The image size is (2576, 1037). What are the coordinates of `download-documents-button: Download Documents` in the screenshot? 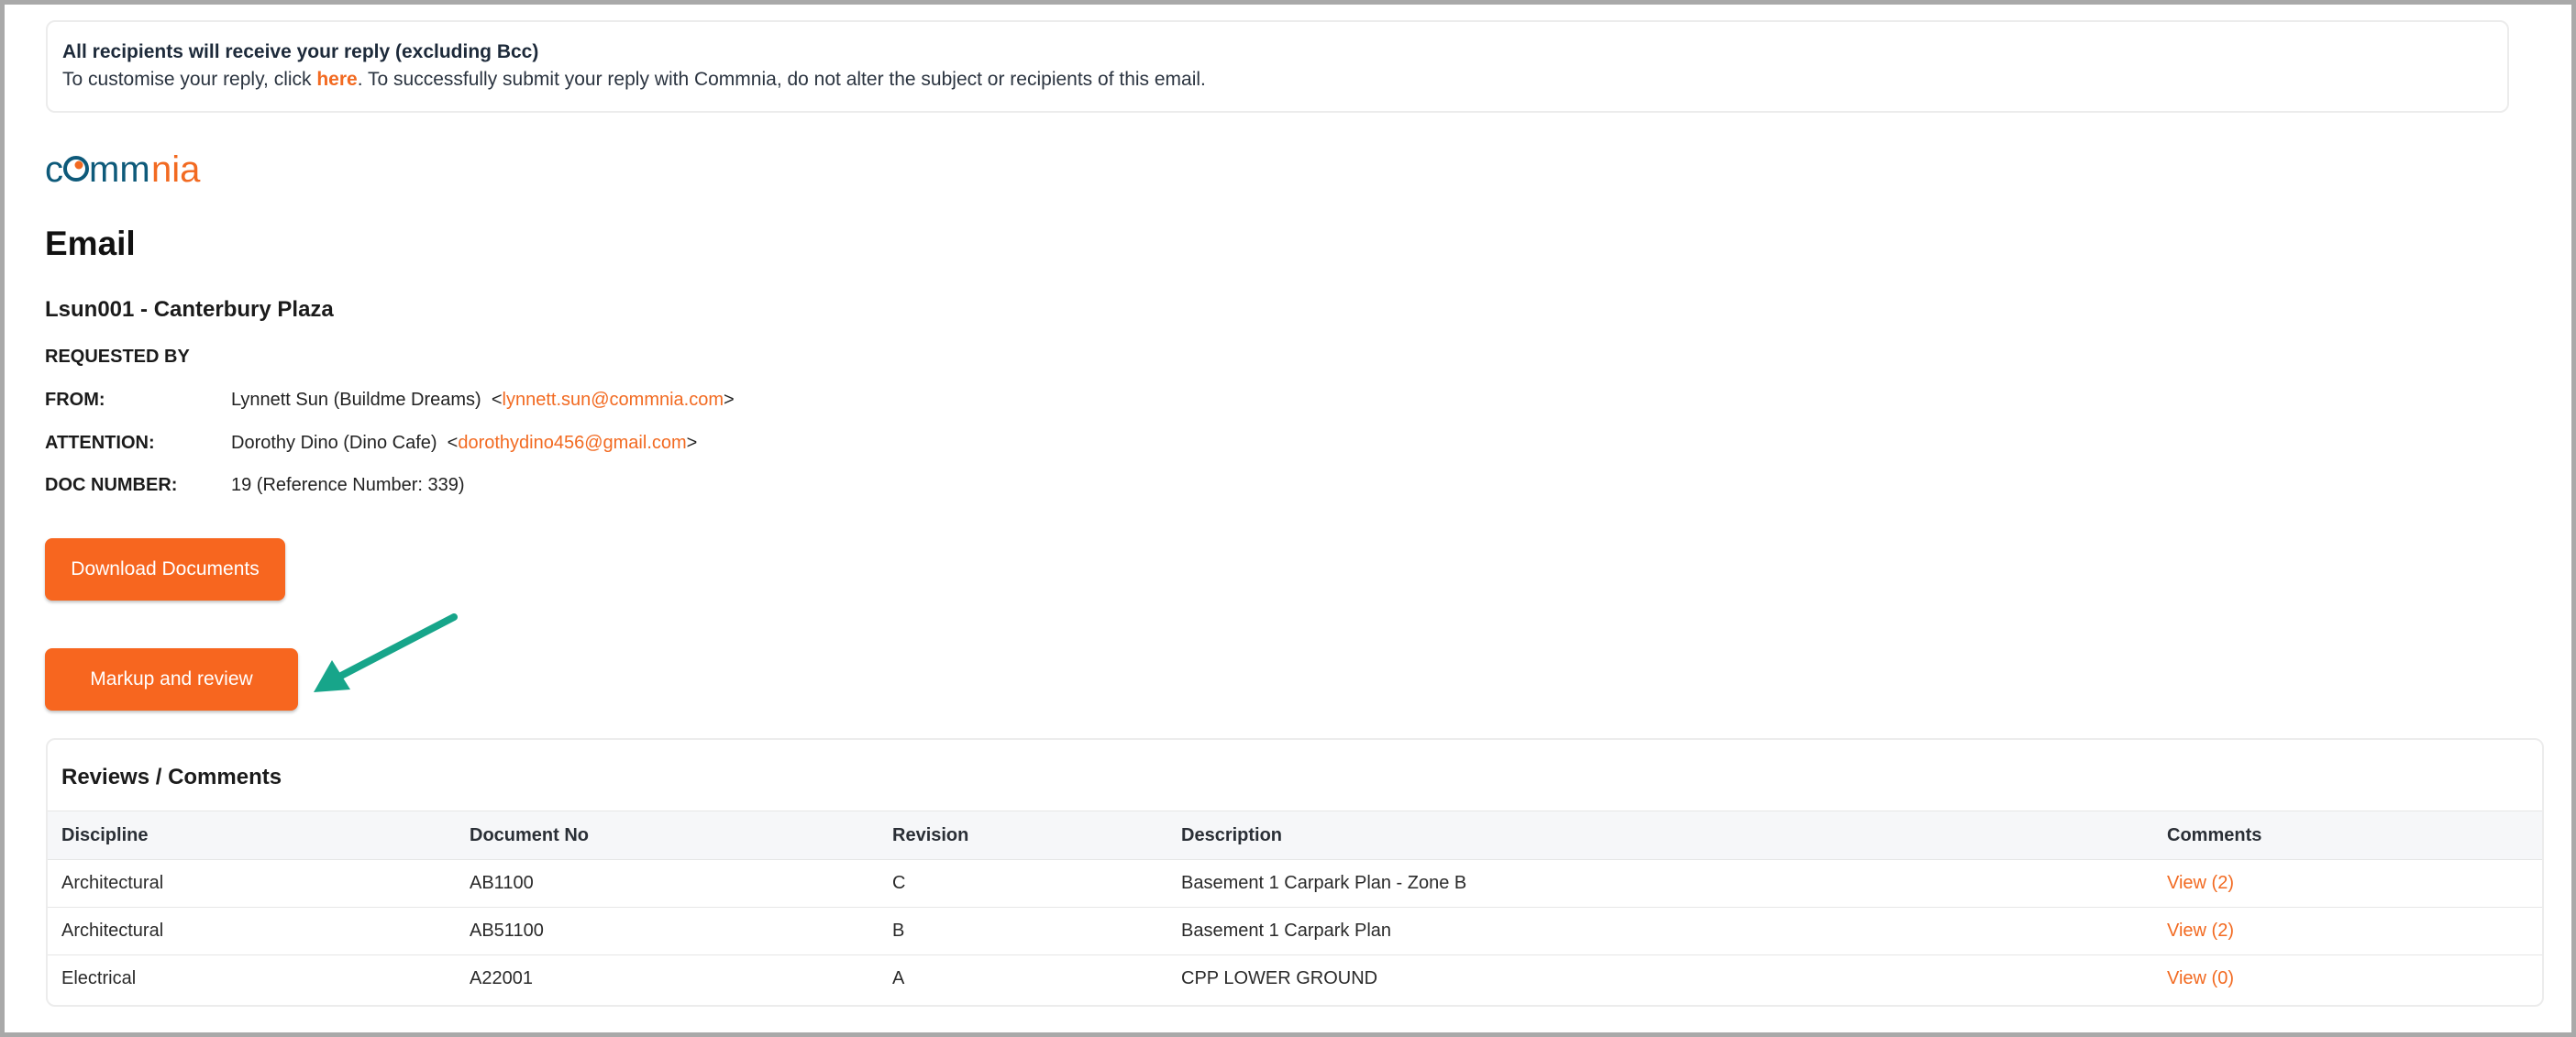 It's located at (165, 569).